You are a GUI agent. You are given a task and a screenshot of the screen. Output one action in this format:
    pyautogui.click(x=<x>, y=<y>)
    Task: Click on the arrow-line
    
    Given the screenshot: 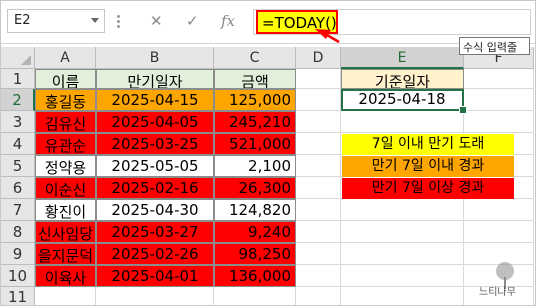 What is the action you would take?
    pyautogui.click(x=333, y=38)
    